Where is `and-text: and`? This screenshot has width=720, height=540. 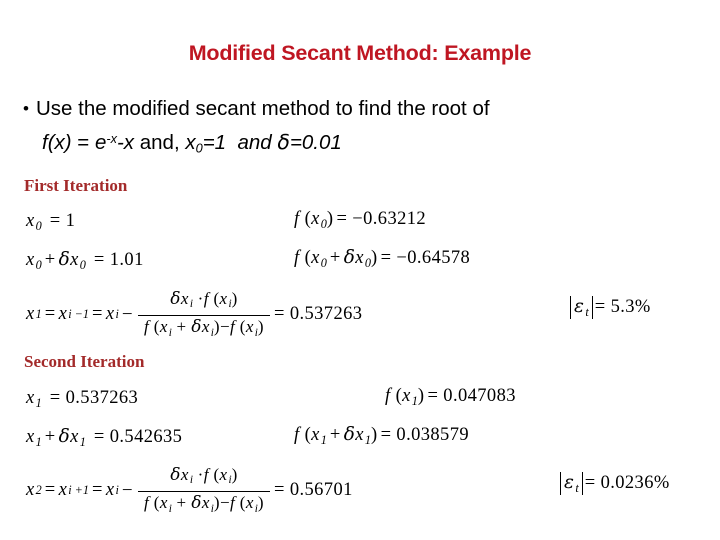 and-text: and is located at coordinates (254, 143).